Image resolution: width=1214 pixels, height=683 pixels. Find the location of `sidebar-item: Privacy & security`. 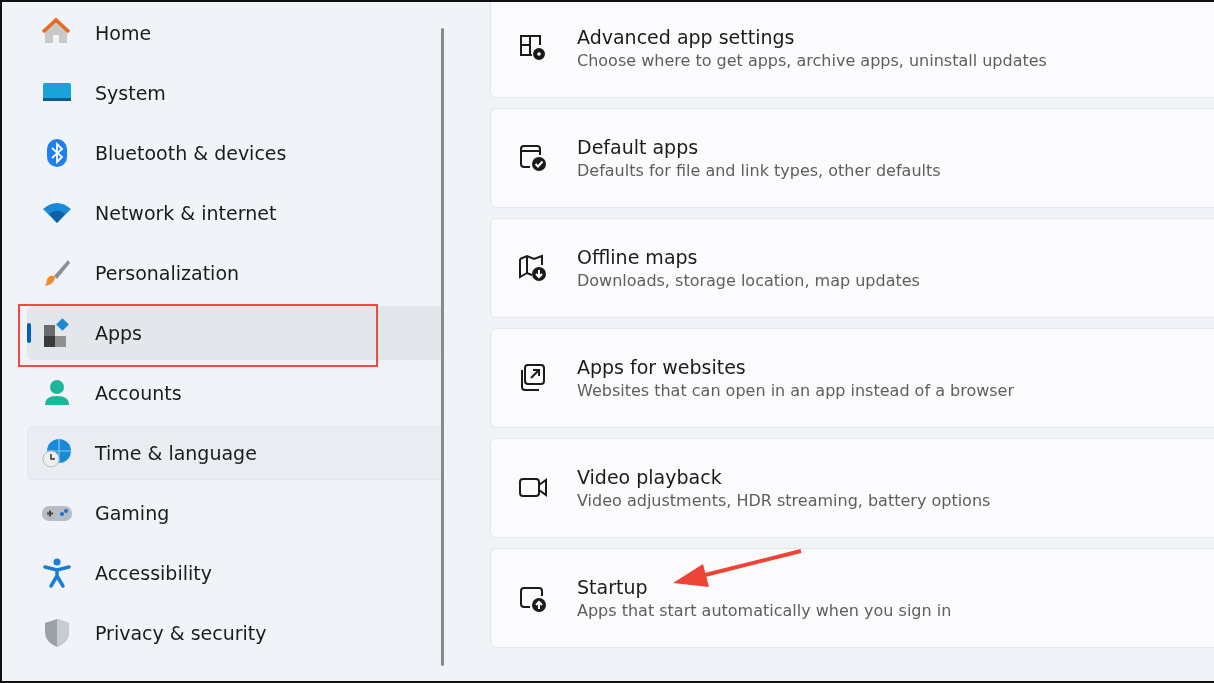

sidebar-item: Privacy & security is located at coordinates (235, 633).